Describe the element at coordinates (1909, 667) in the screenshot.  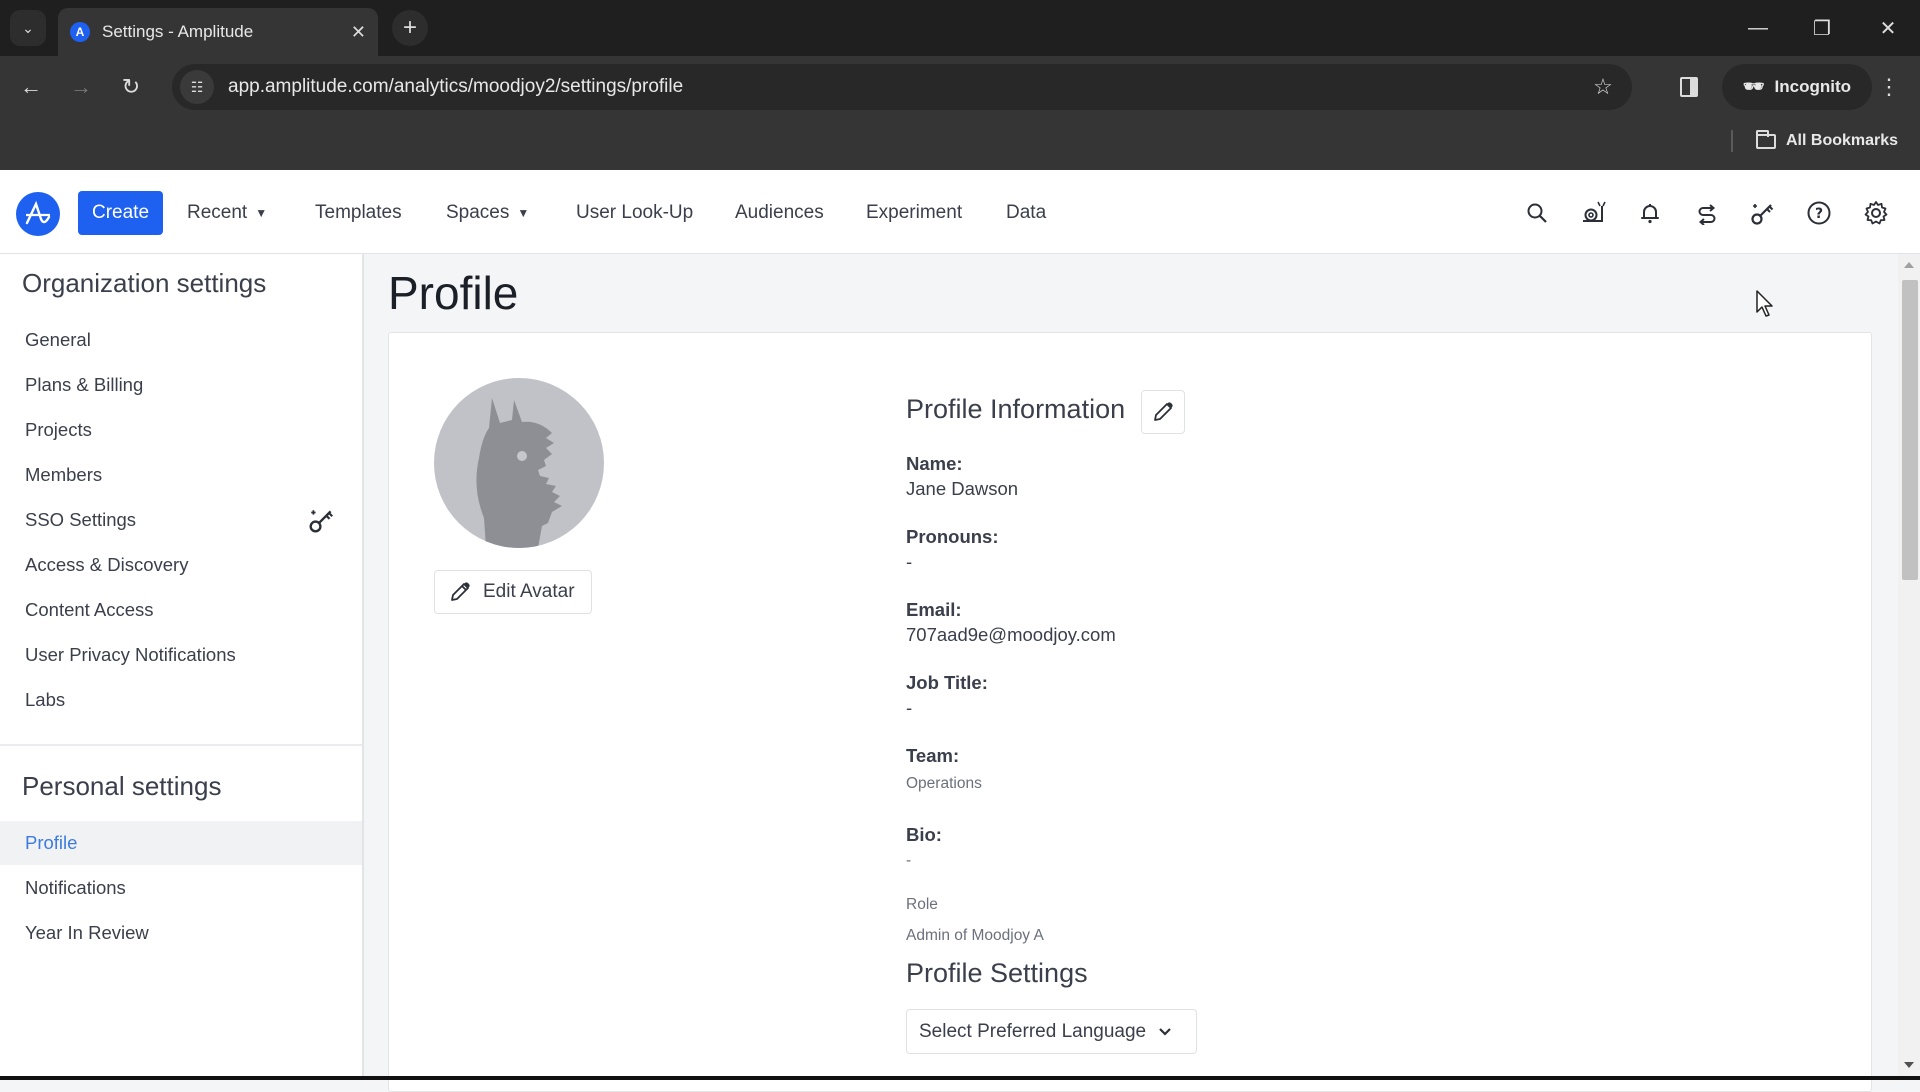
I see `page-scrollbar` at that location.